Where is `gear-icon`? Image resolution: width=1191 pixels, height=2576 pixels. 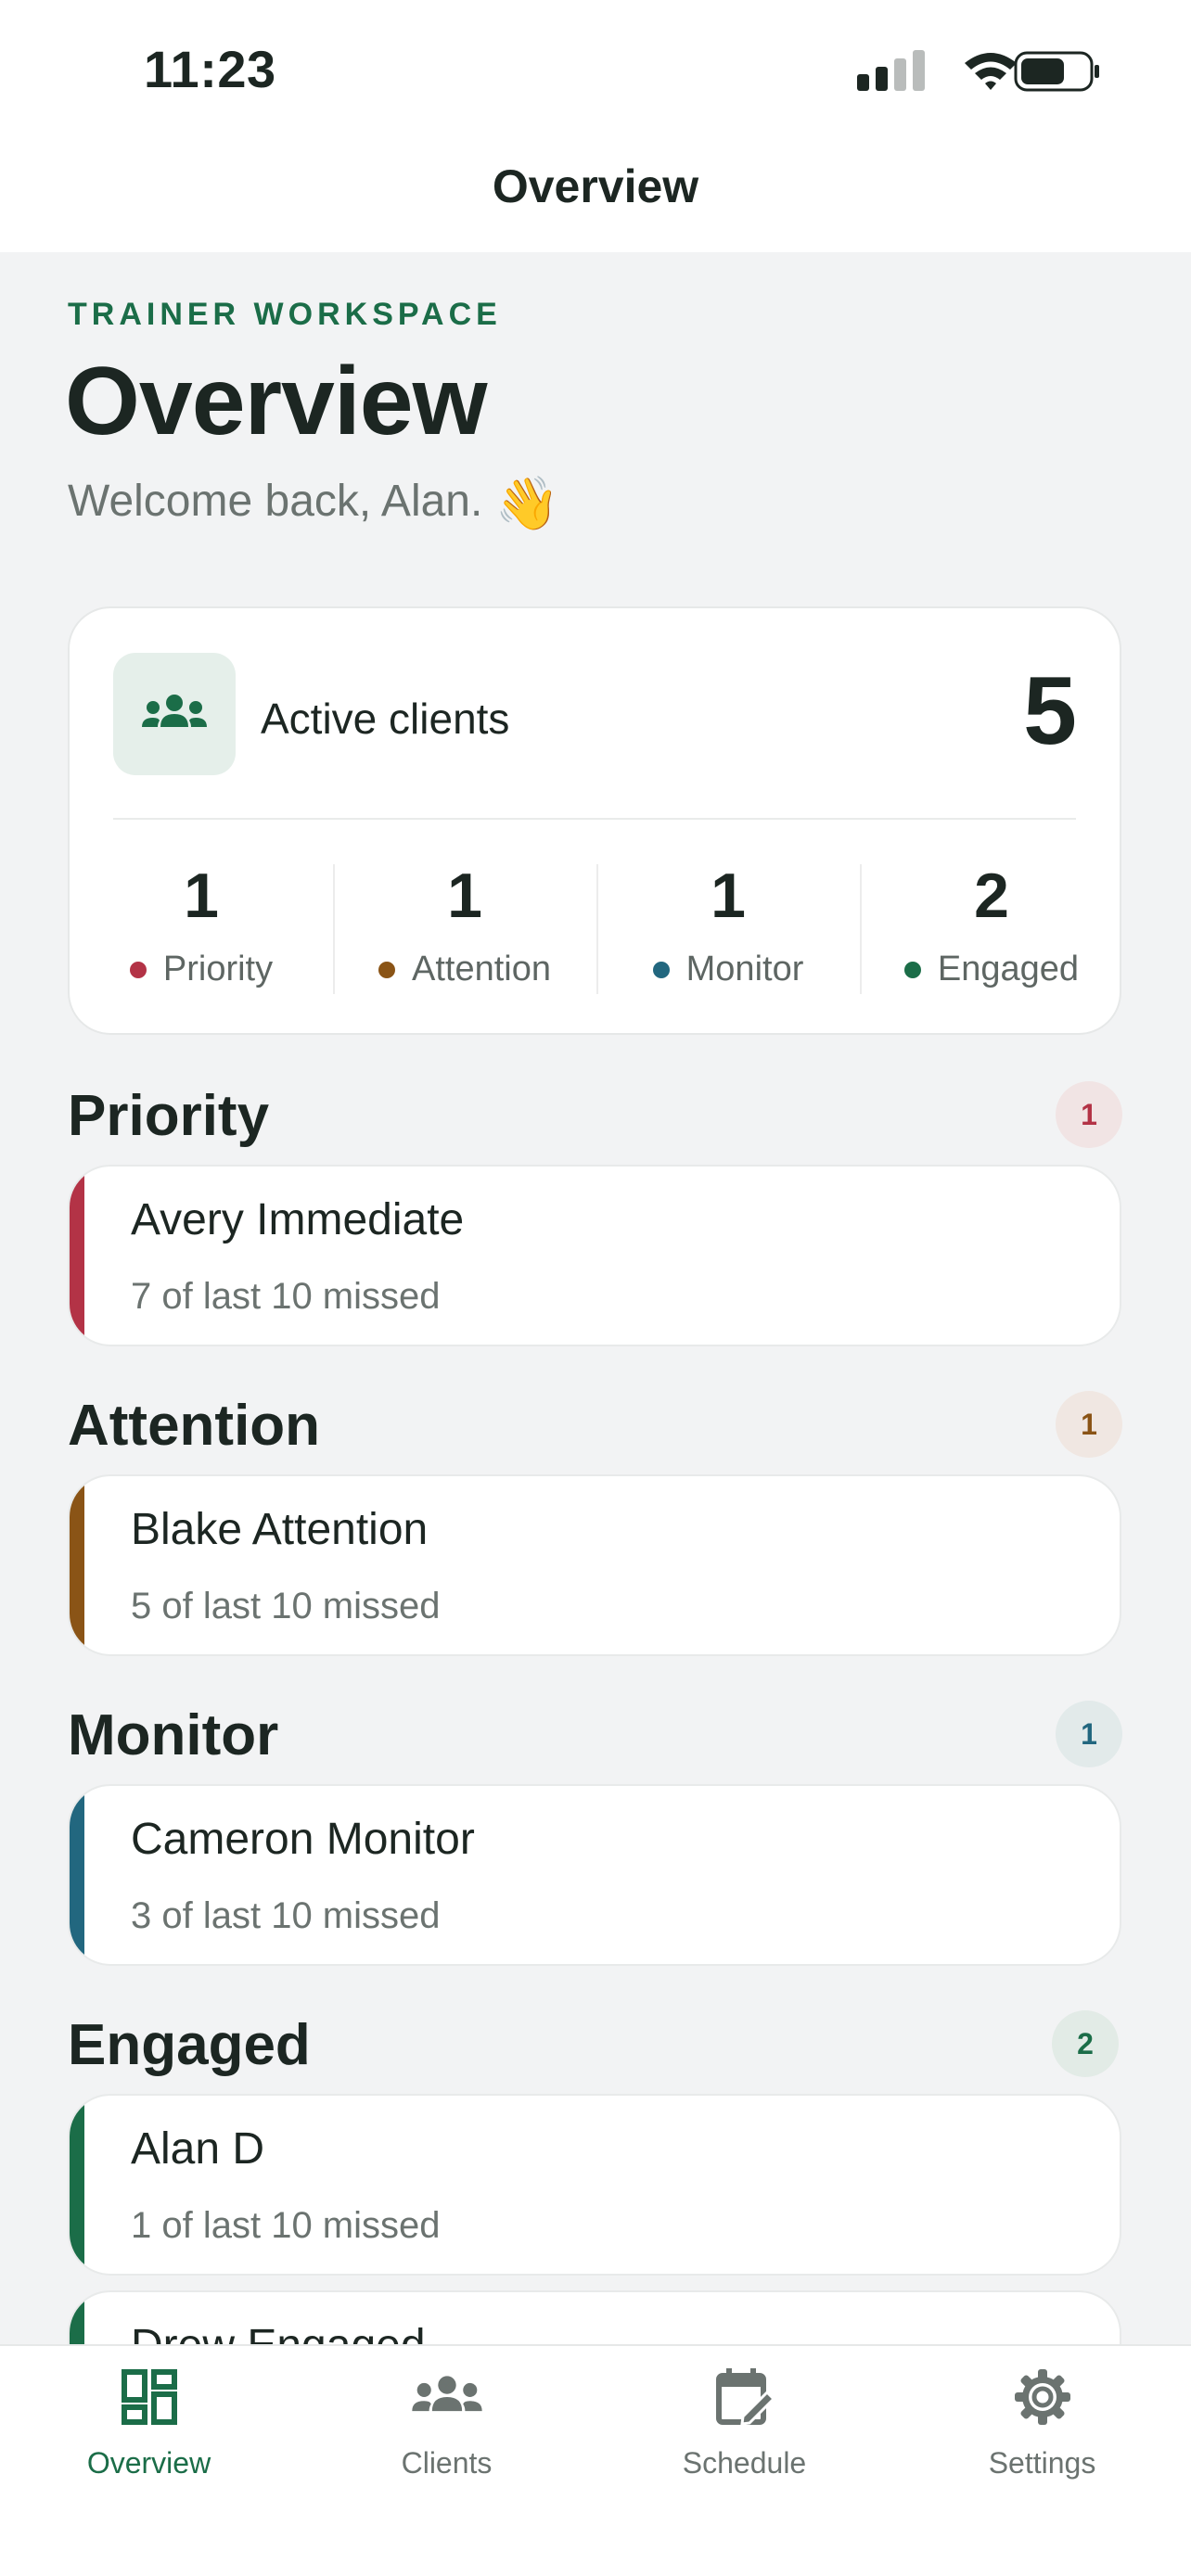
gear-icon is located at coordinates (1042, 2397).